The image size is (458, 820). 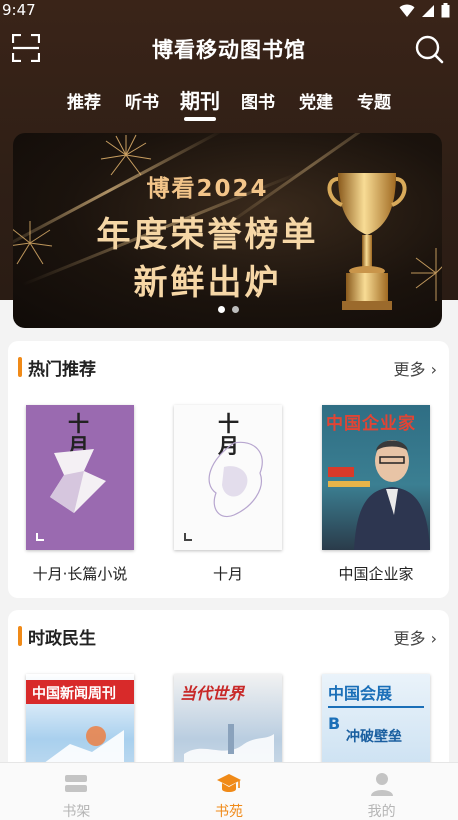 I want to click on nav-label: 书苑, so click(x=229, y=812).